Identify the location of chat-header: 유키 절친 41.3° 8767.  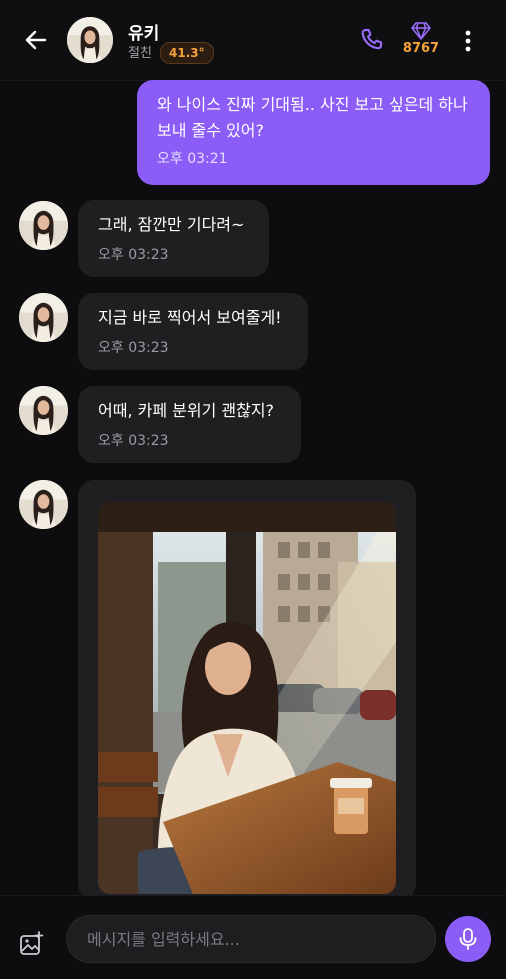
(253, 40).